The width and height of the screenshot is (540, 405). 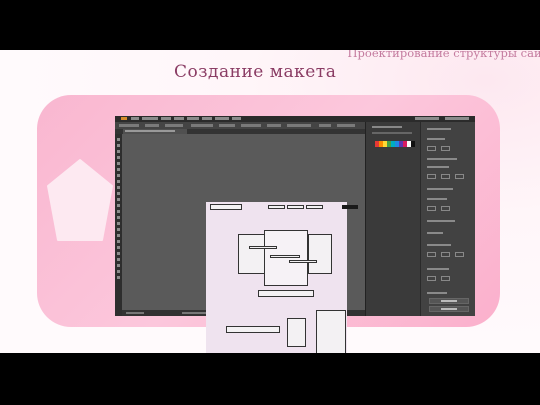 What do you see at coordinates (331, 331) in the screenshot?
I see `wireframe-card-large` at bounding box center [331, 331].